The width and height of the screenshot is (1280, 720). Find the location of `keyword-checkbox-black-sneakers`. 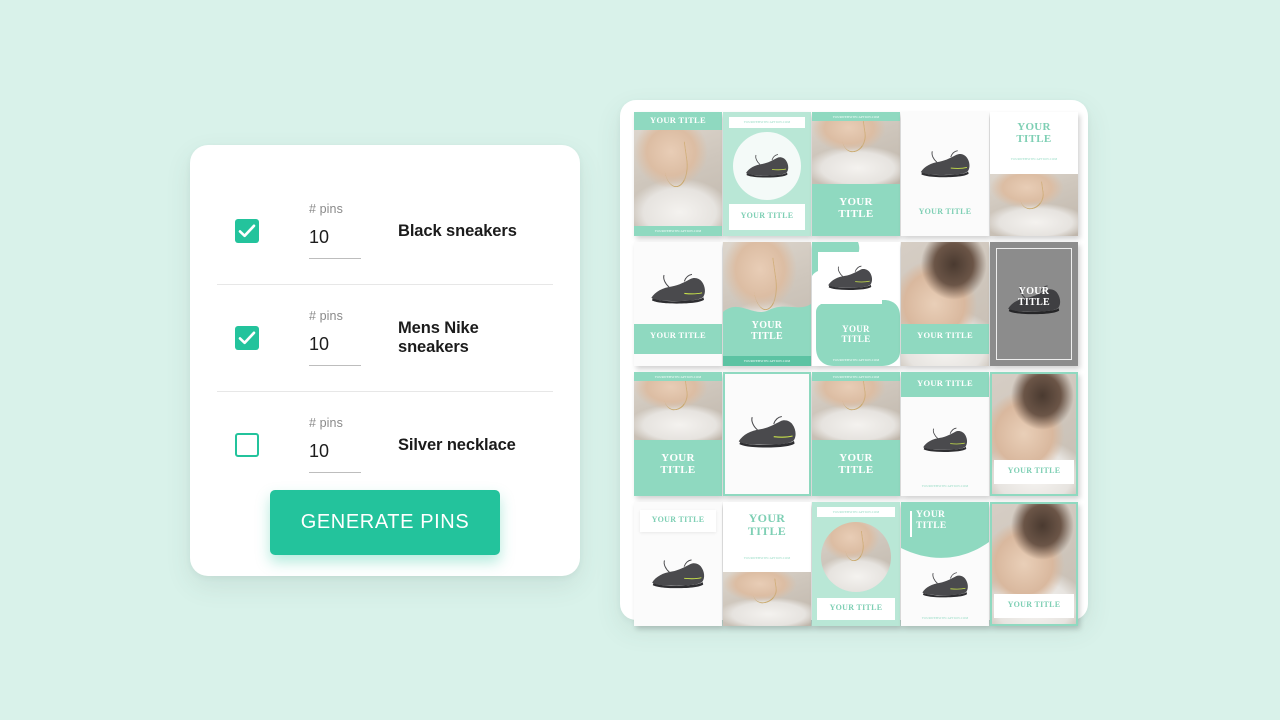

keyword-checkbox-black-sneakers is located at coordinates (247, 231).